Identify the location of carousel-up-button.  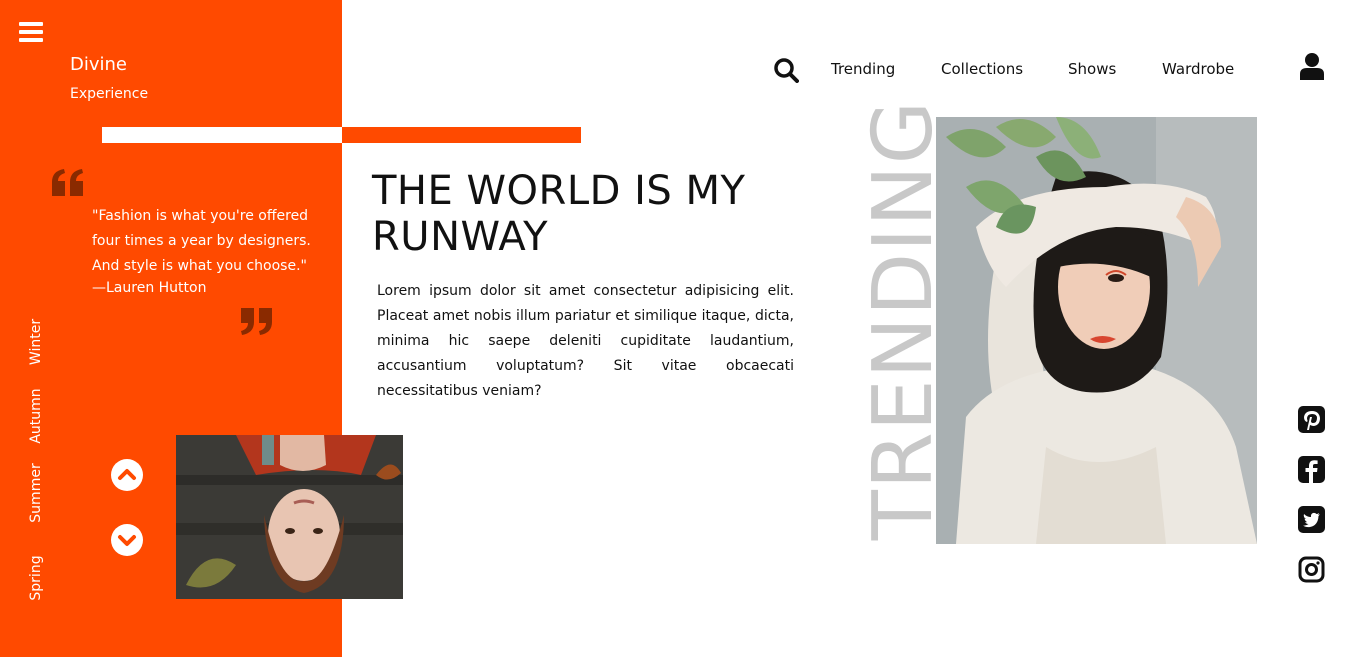
(127, 475).